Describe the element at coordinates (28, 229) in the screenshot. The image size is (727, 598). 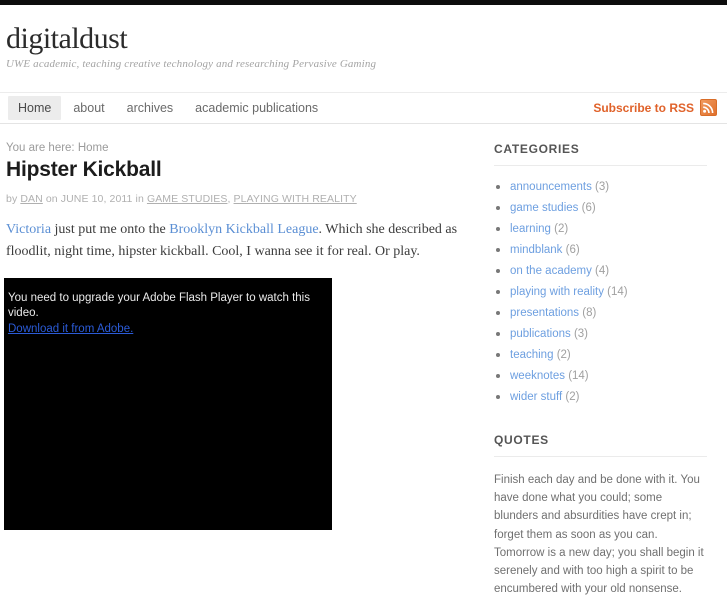
I see `body-link-victoria: Victoria` at that location.